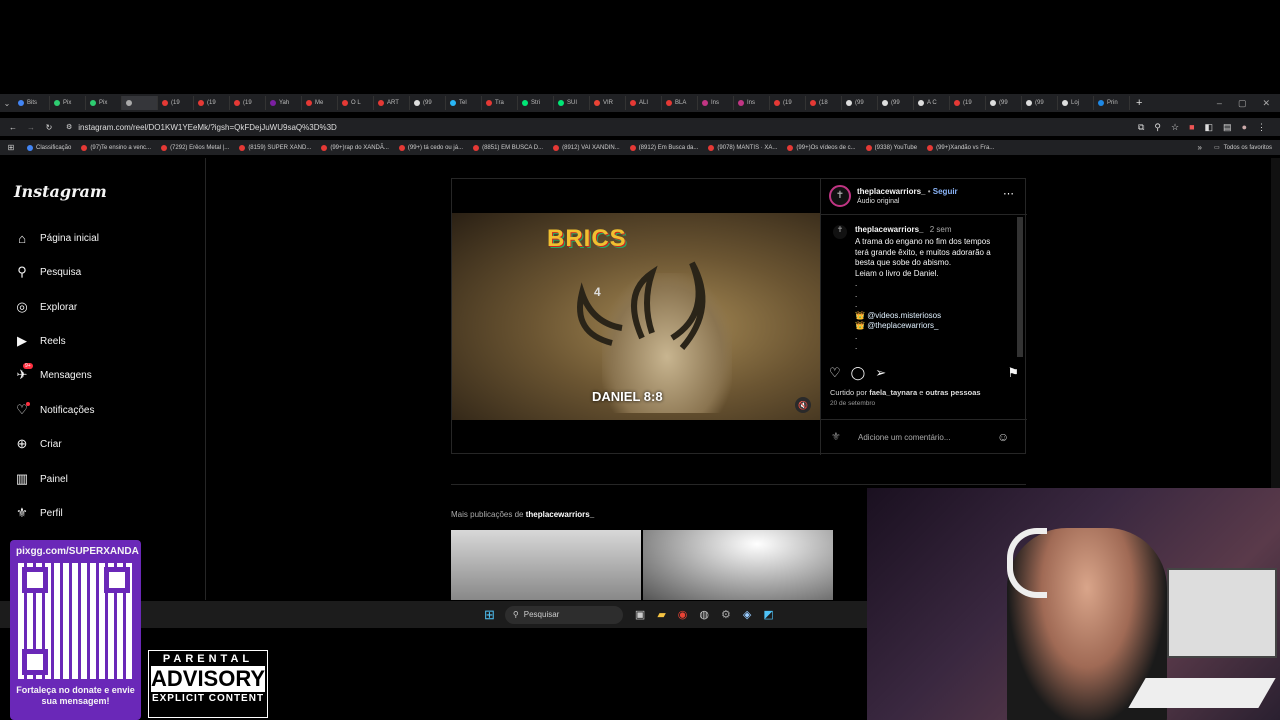  Describe the element at coordinates (953, 392) in the screenshot. I see `liked-others: outras pessoas` at that location.